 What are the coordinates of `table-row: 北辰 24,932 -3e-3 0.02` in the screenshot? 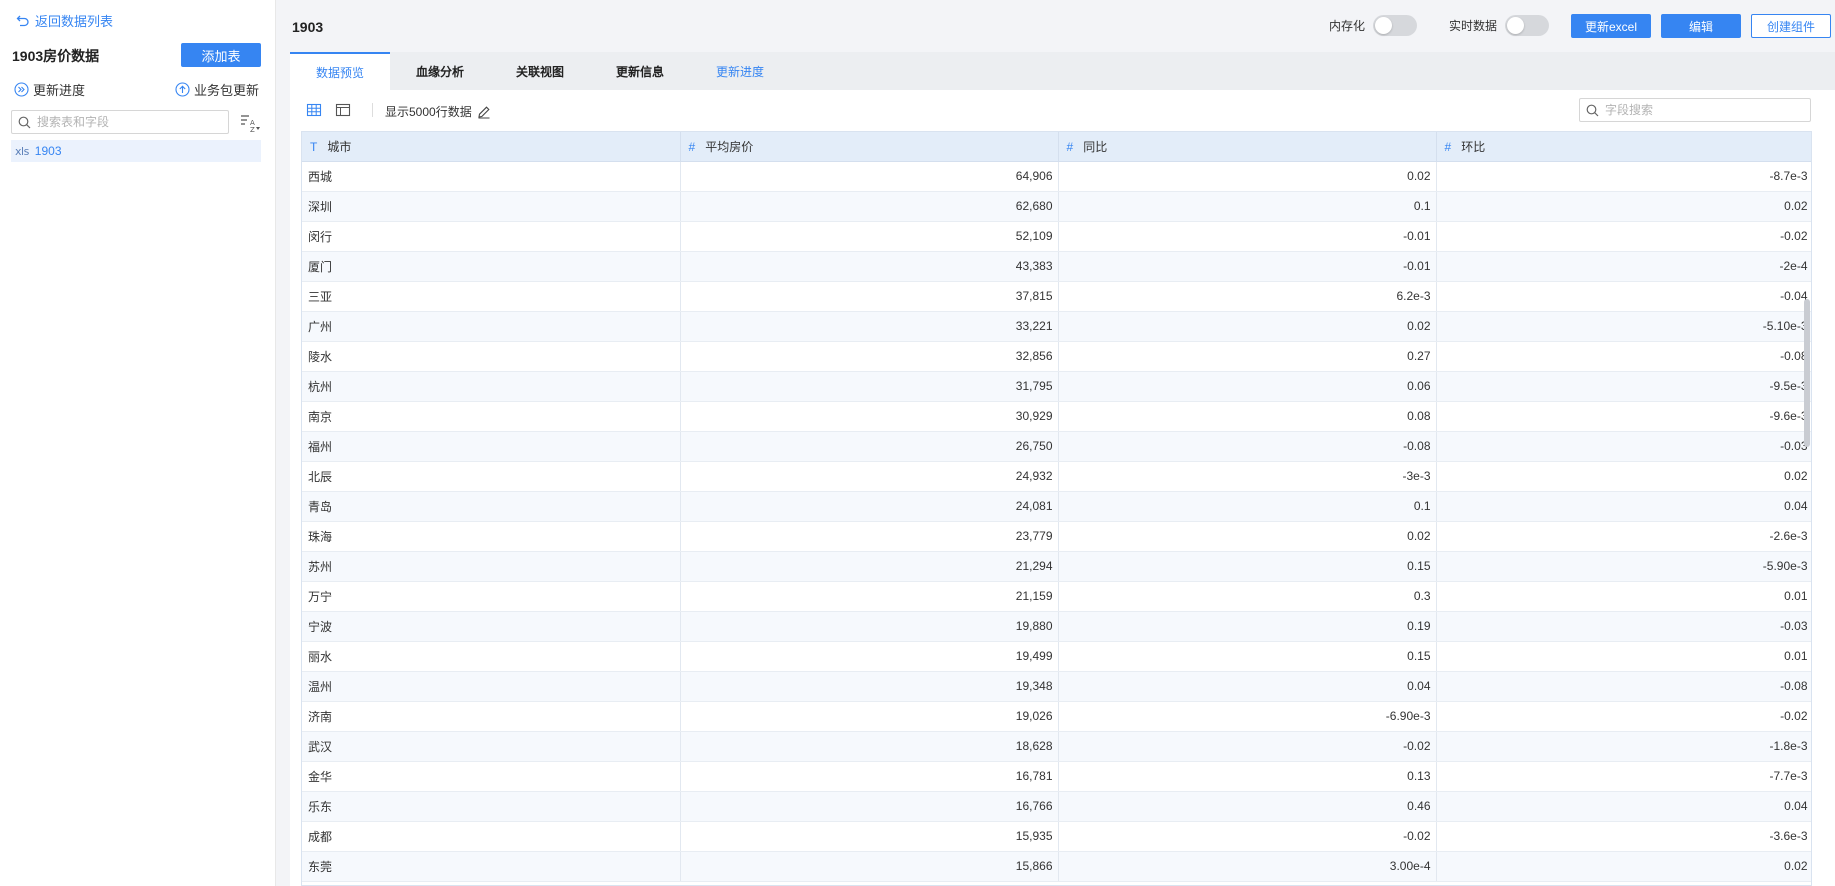 It's located at (1056, 476).